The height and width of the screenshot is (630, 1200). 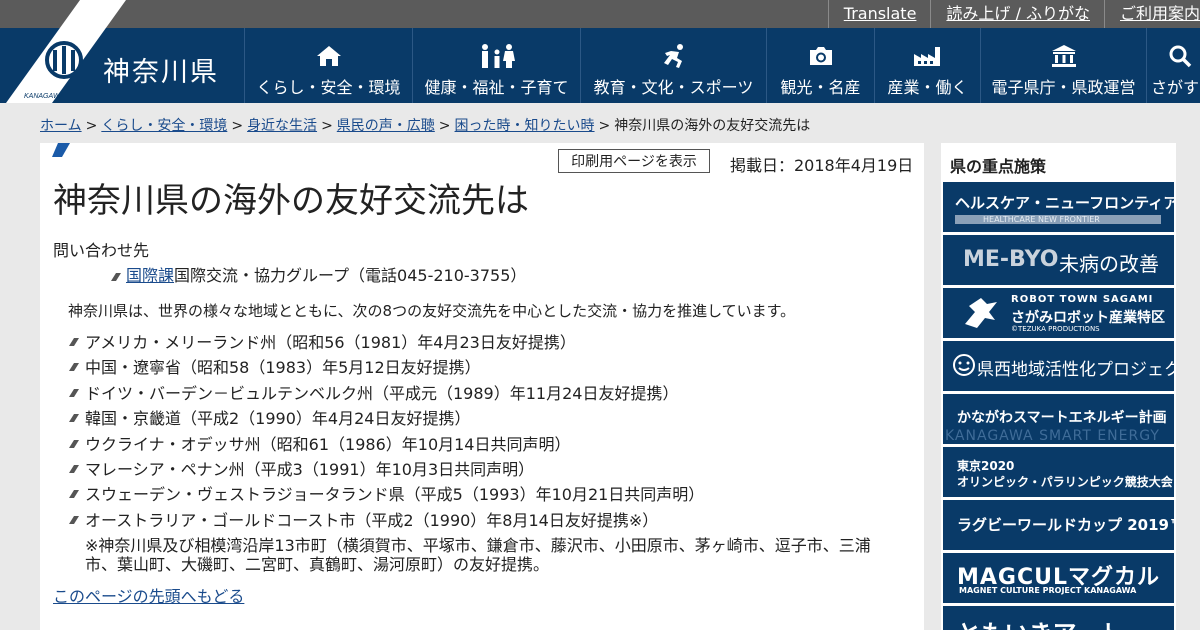 I want to click on list-item: ウクライナ・オデッサ州（昭和61（1986）年10月14日共同声明）, so click(x=483, y=444).